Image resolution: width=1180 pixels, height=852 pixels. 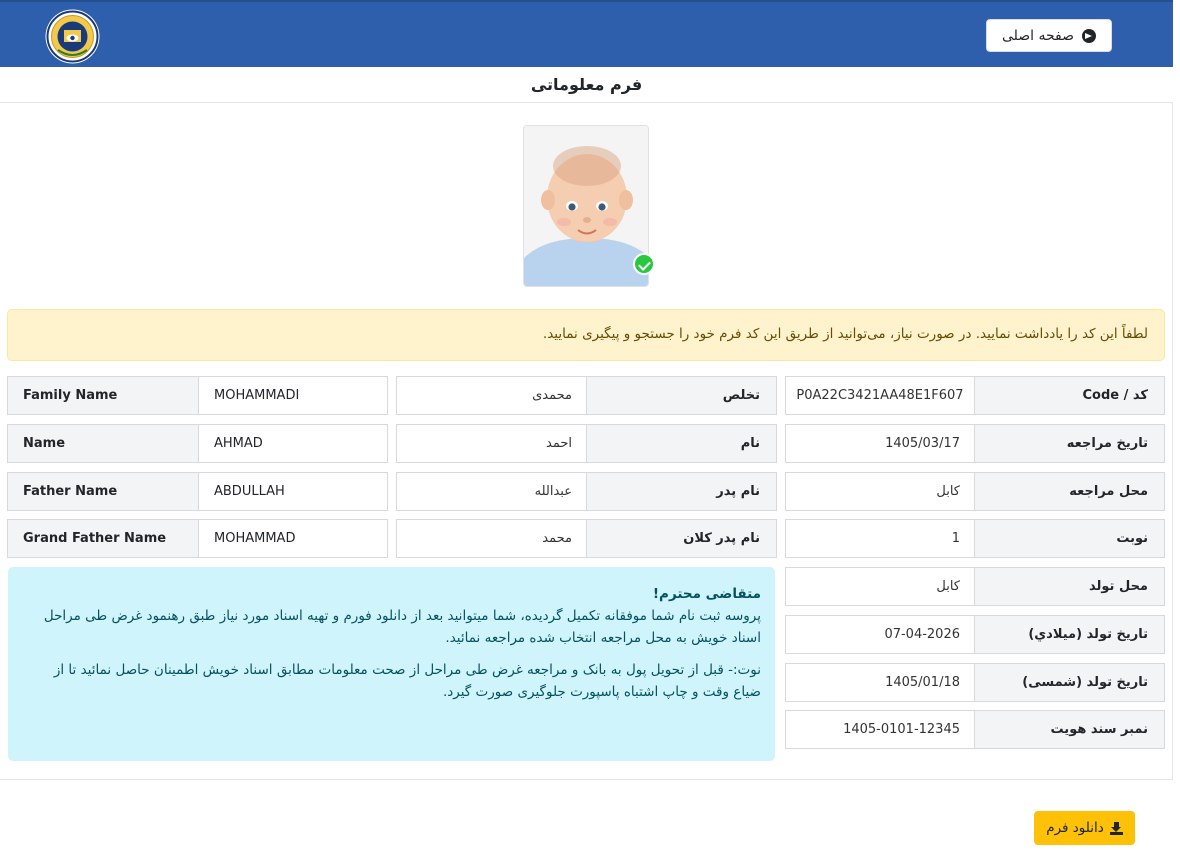 I want to click on father-name-dari-value: عبدالله, so click(x=491, y=491).